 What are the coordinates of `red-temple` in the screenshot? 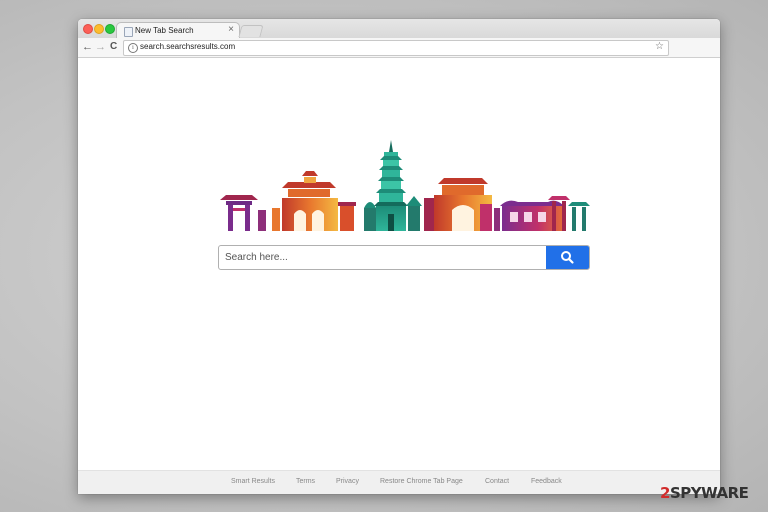 It's located at (314, 201).